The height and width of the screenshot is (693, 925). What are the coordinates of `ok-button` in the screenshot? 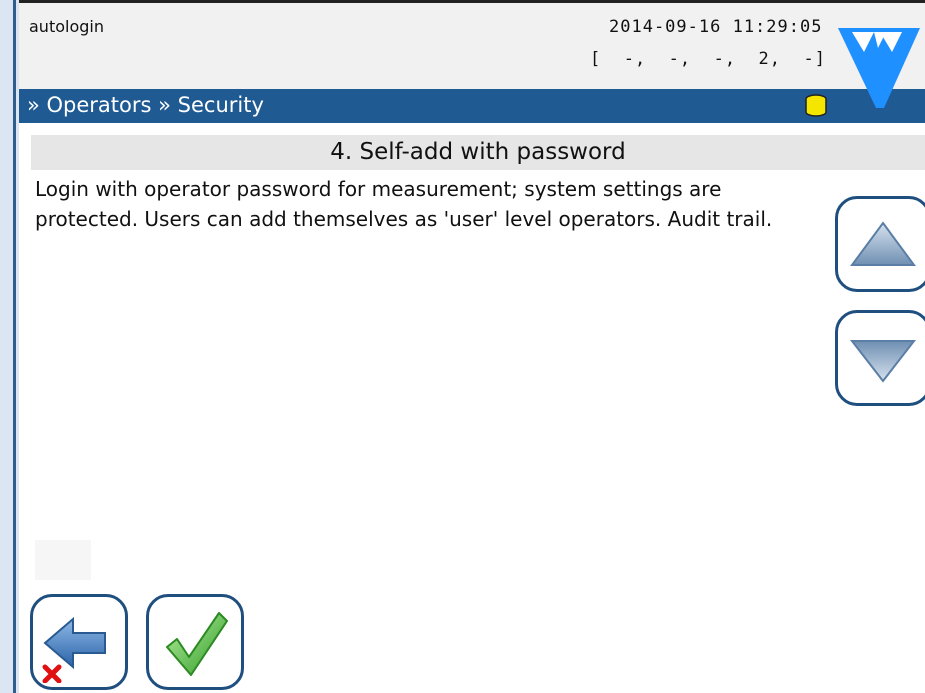 It's located at (195, 642).